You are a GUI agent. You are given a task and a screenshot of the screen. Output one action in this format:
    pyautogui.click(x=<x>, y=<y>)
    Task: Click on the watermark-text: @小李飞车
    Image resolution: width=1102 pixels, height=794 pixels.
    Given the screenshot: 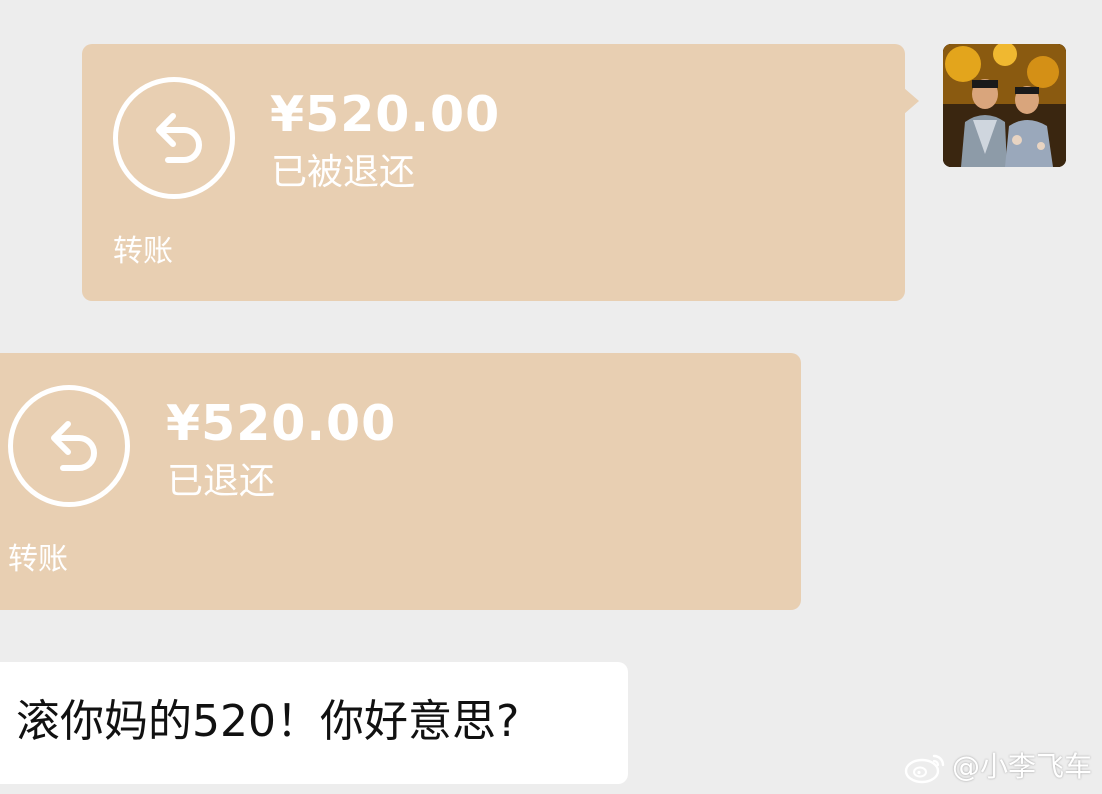 What is the action you would take?
    pyautogui.click(x=1021, y=766)
    